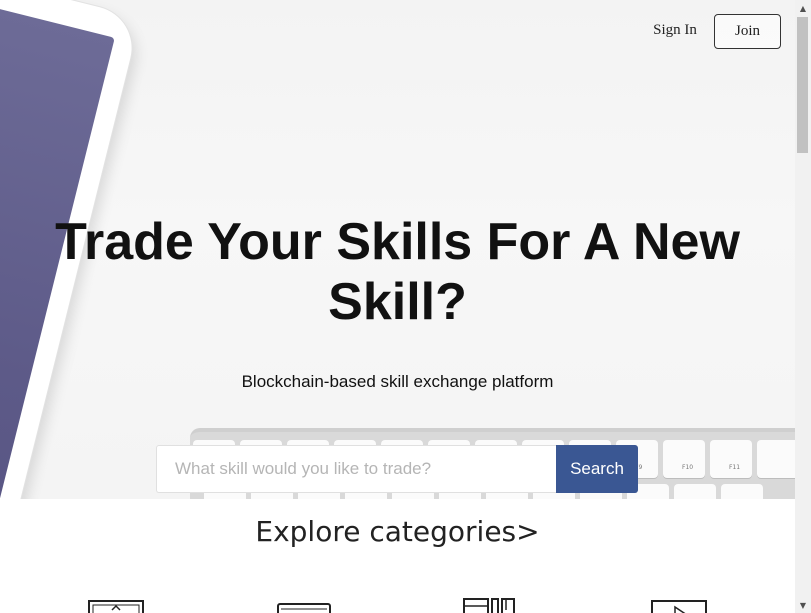 The image size is (811, 613). I want to click on monitor-icon, so click(116, 605).